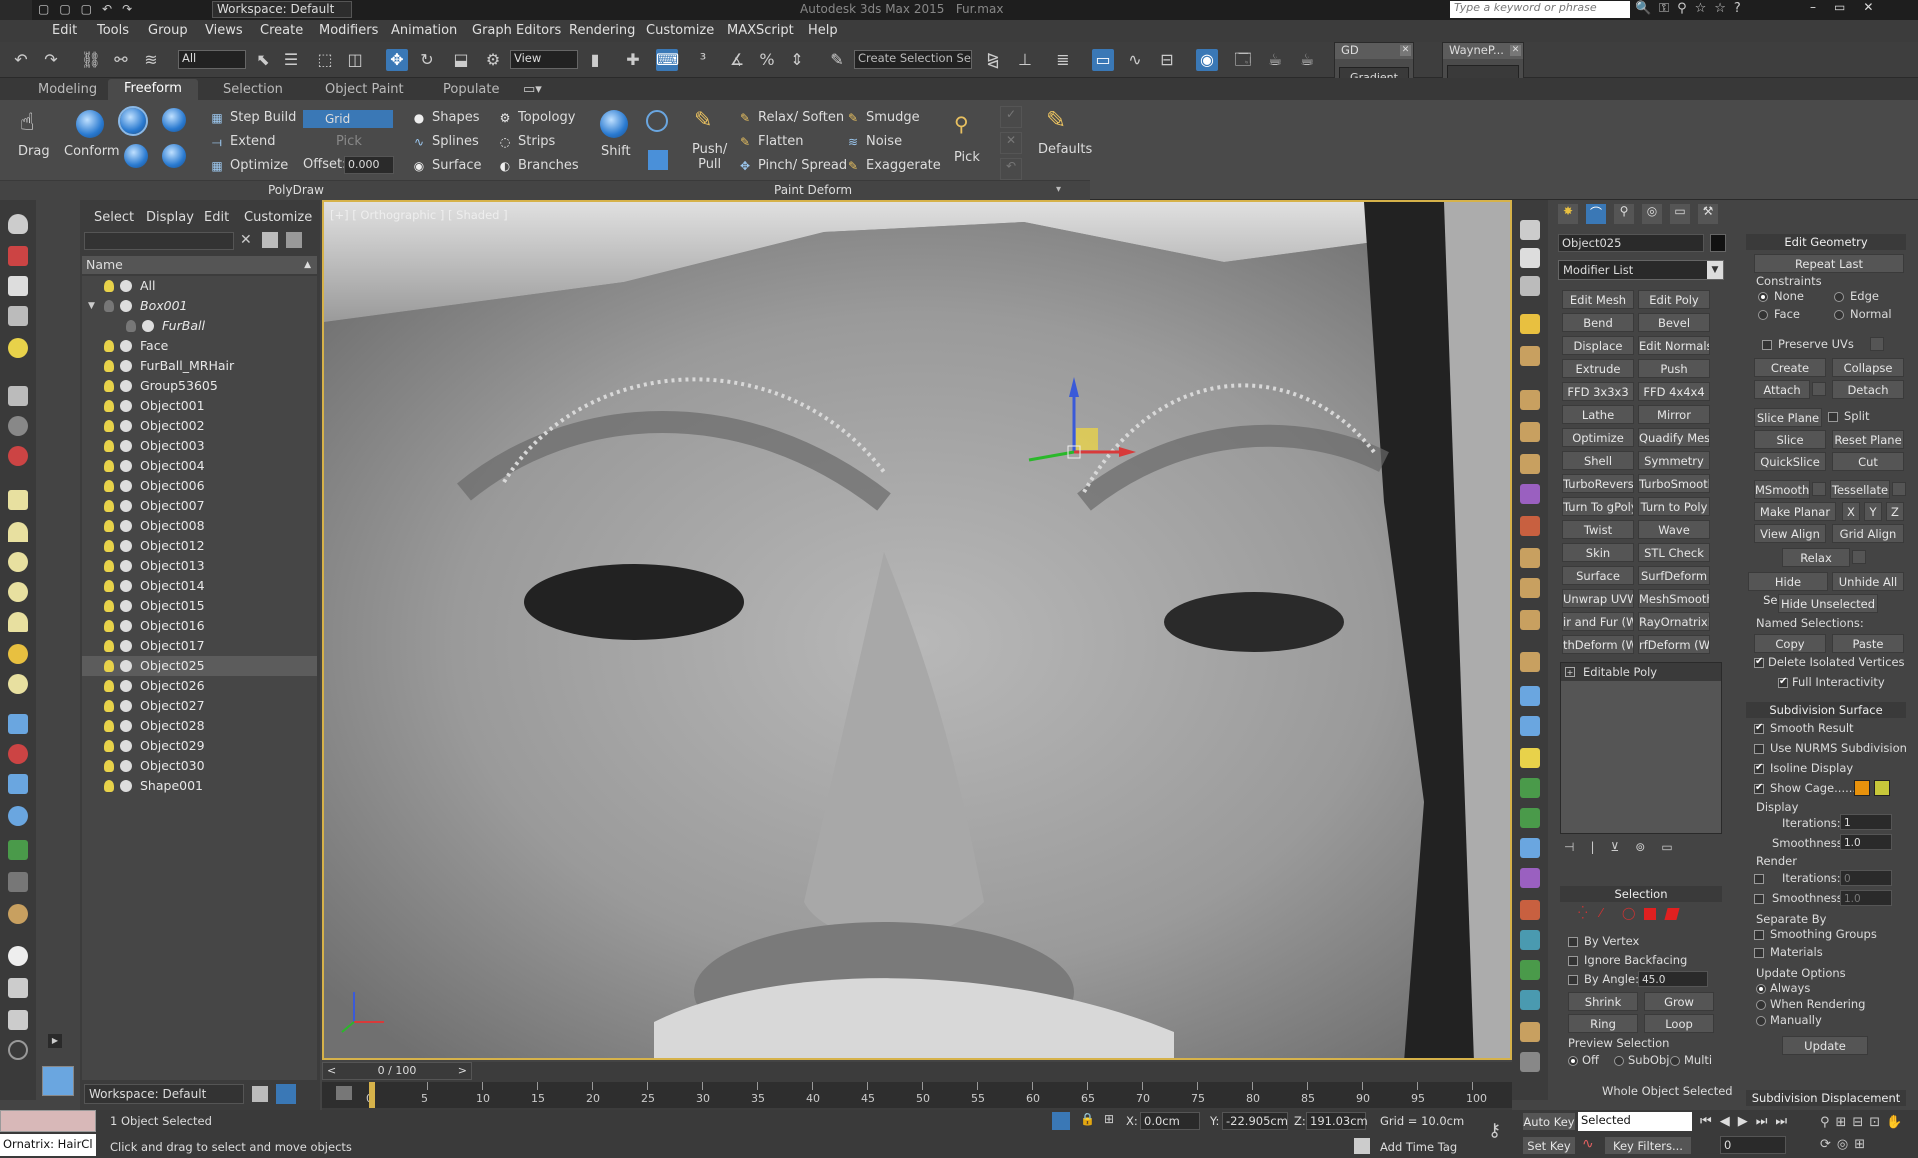 This screenshot has height=1158, width=1918. Describe the element at coordinates (884, 141) in the screenshot. I see `noise-button: Noise` at that location.